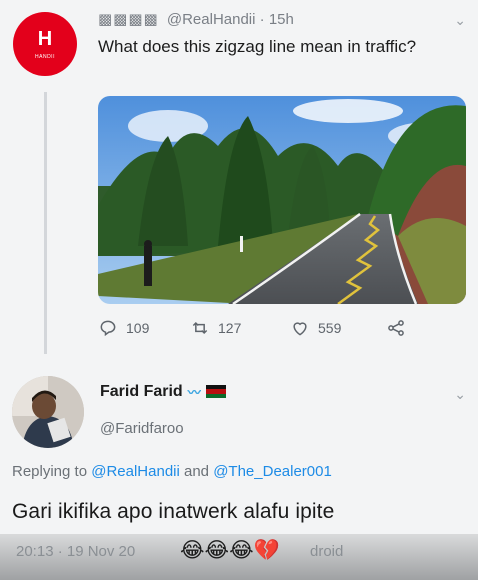  What do you see at coordinates (45, 223) in the screenshot?
I see `thread-line` at bounding box center [45, 223].